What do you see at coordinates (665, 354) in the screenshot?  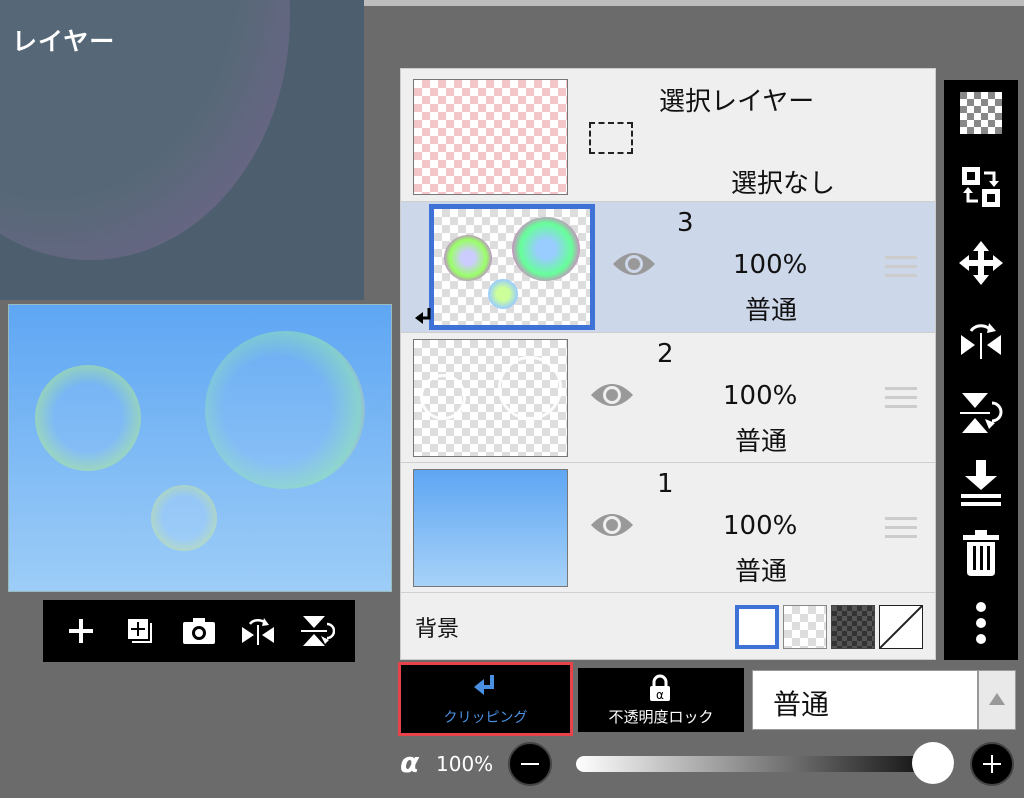 I see `layer-name: 2` at bounding box center [665, 354].